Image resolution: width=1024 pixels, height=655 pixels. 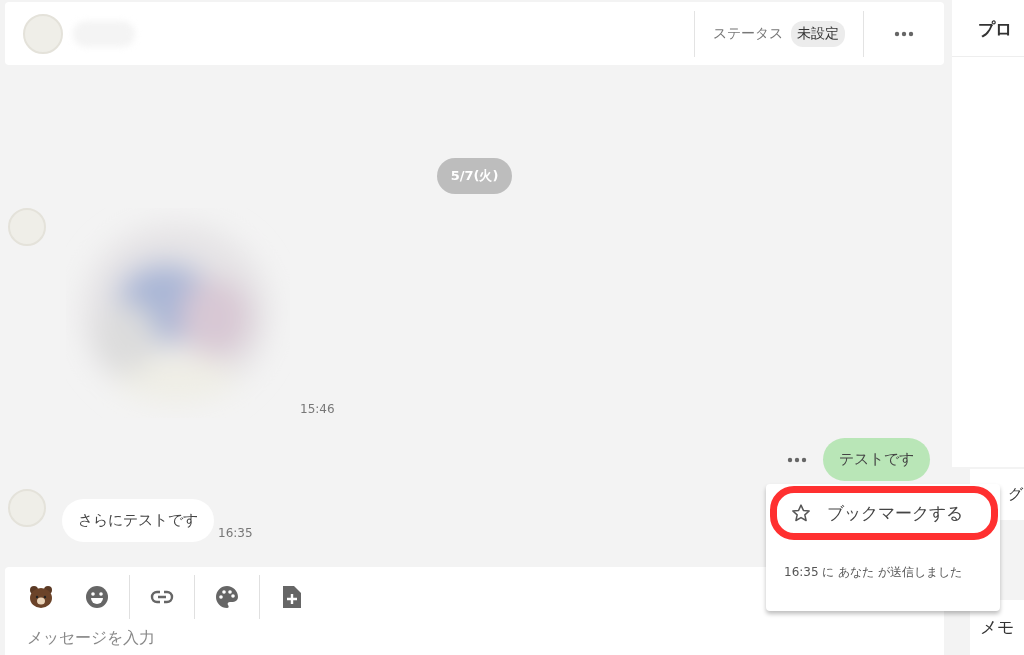 I want to click on bookmark-menu-item: ブックマークする, so click(x=884, y=513).